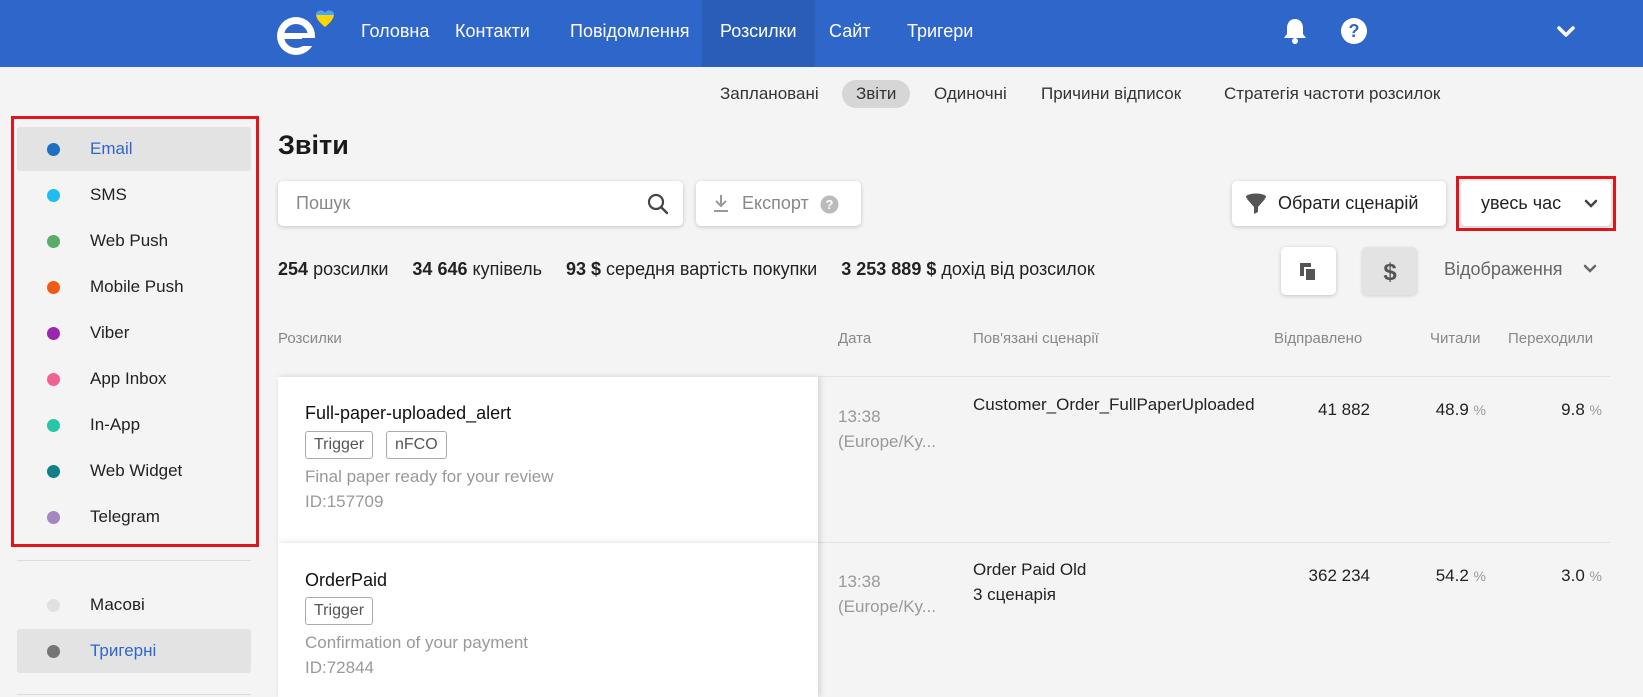 The height and width of the screenshot is (697, 1643). Describe the element at coordinates (1114, 405) in the screenshot. I see `related-scenario: Customer_Order_FullPaperUploaded` at that location.